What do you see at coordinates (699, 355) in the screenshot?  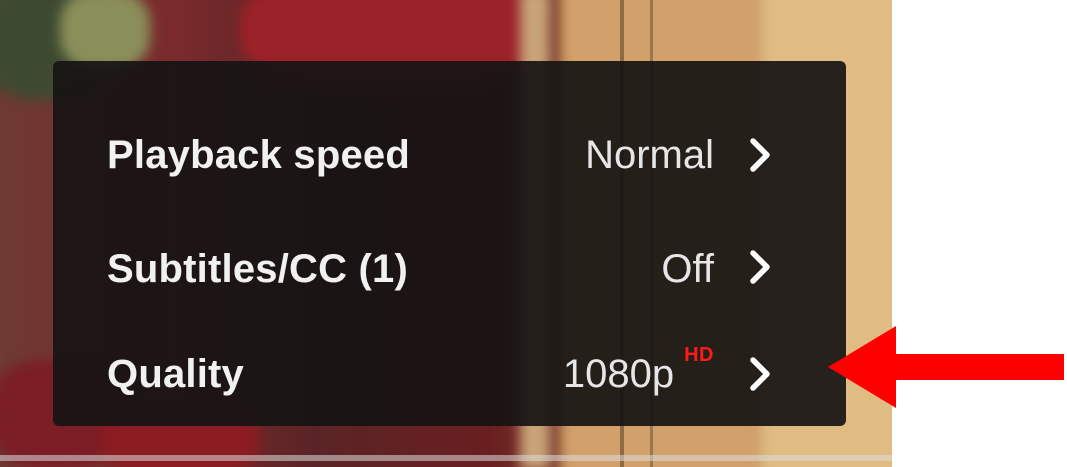 I see `hd-badge: HD` at bounding box center [699, 355].